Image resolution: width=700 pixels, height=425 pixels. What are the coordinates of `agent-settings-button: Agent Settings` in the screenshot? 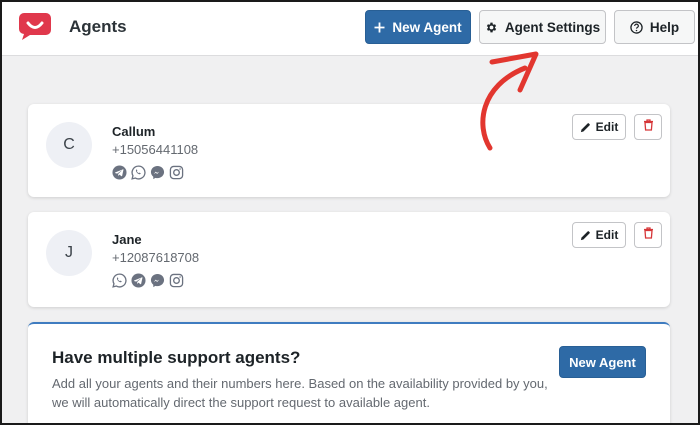 It's located at (542, 27).